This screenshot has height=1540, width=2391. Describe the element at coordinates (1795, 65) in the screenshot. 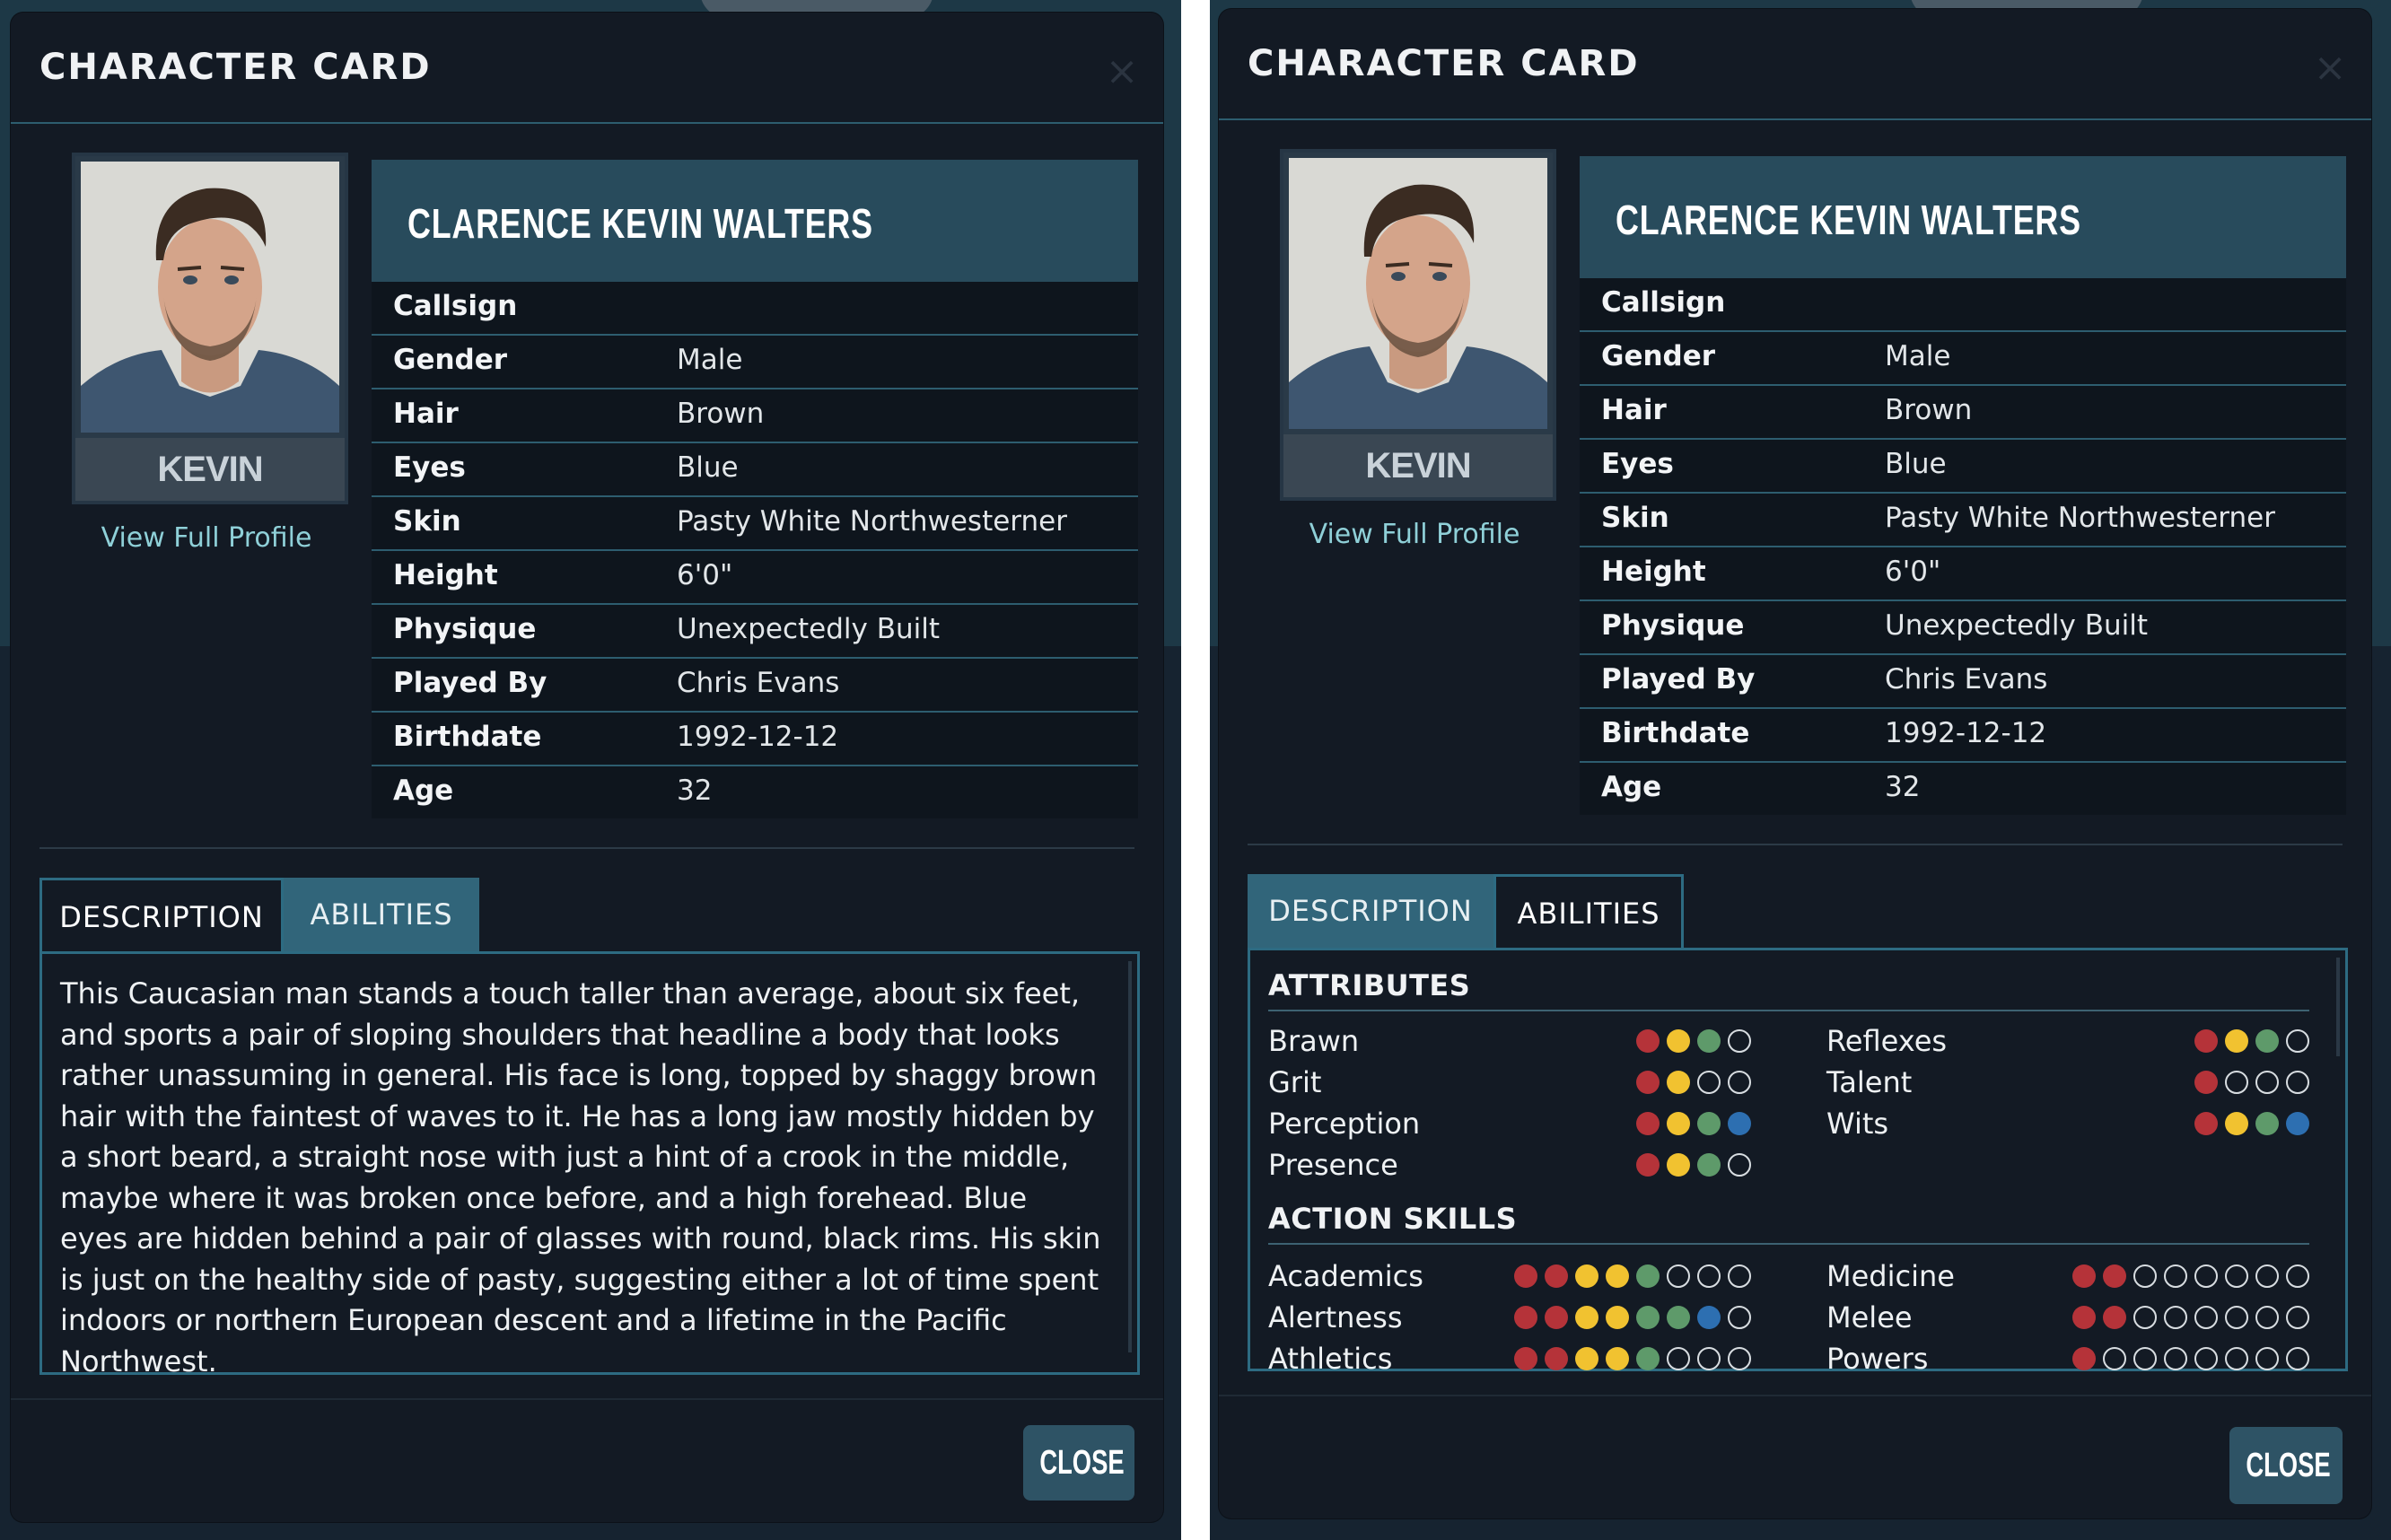

I see `modal-header: CHARACTER CARD ×` at that location.